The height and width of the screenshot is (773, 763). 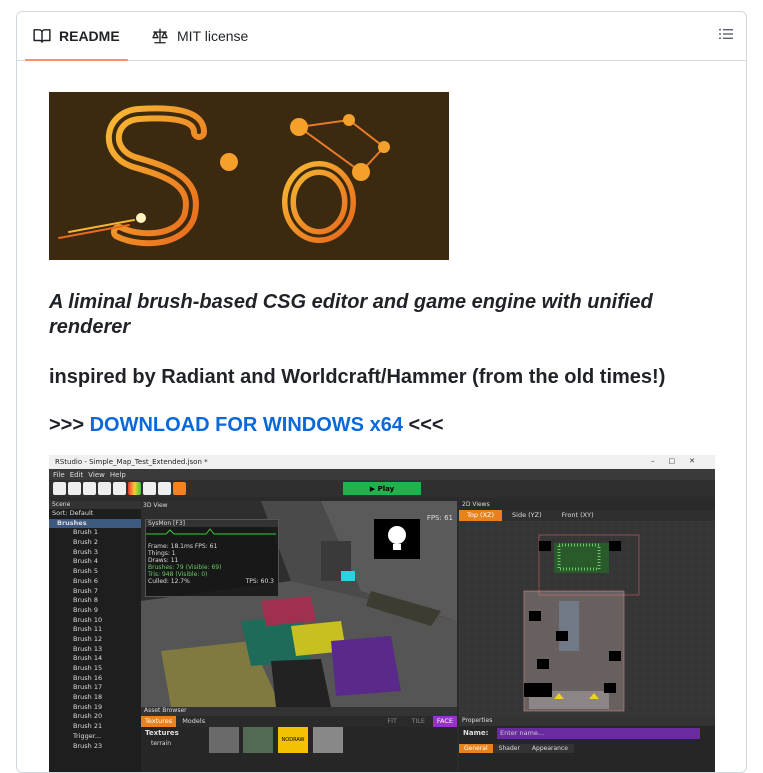 I want to click on download-heading: >>> DOWNLOAD FOR WINDOWS x64 <<<, so click(x=246, y=425).